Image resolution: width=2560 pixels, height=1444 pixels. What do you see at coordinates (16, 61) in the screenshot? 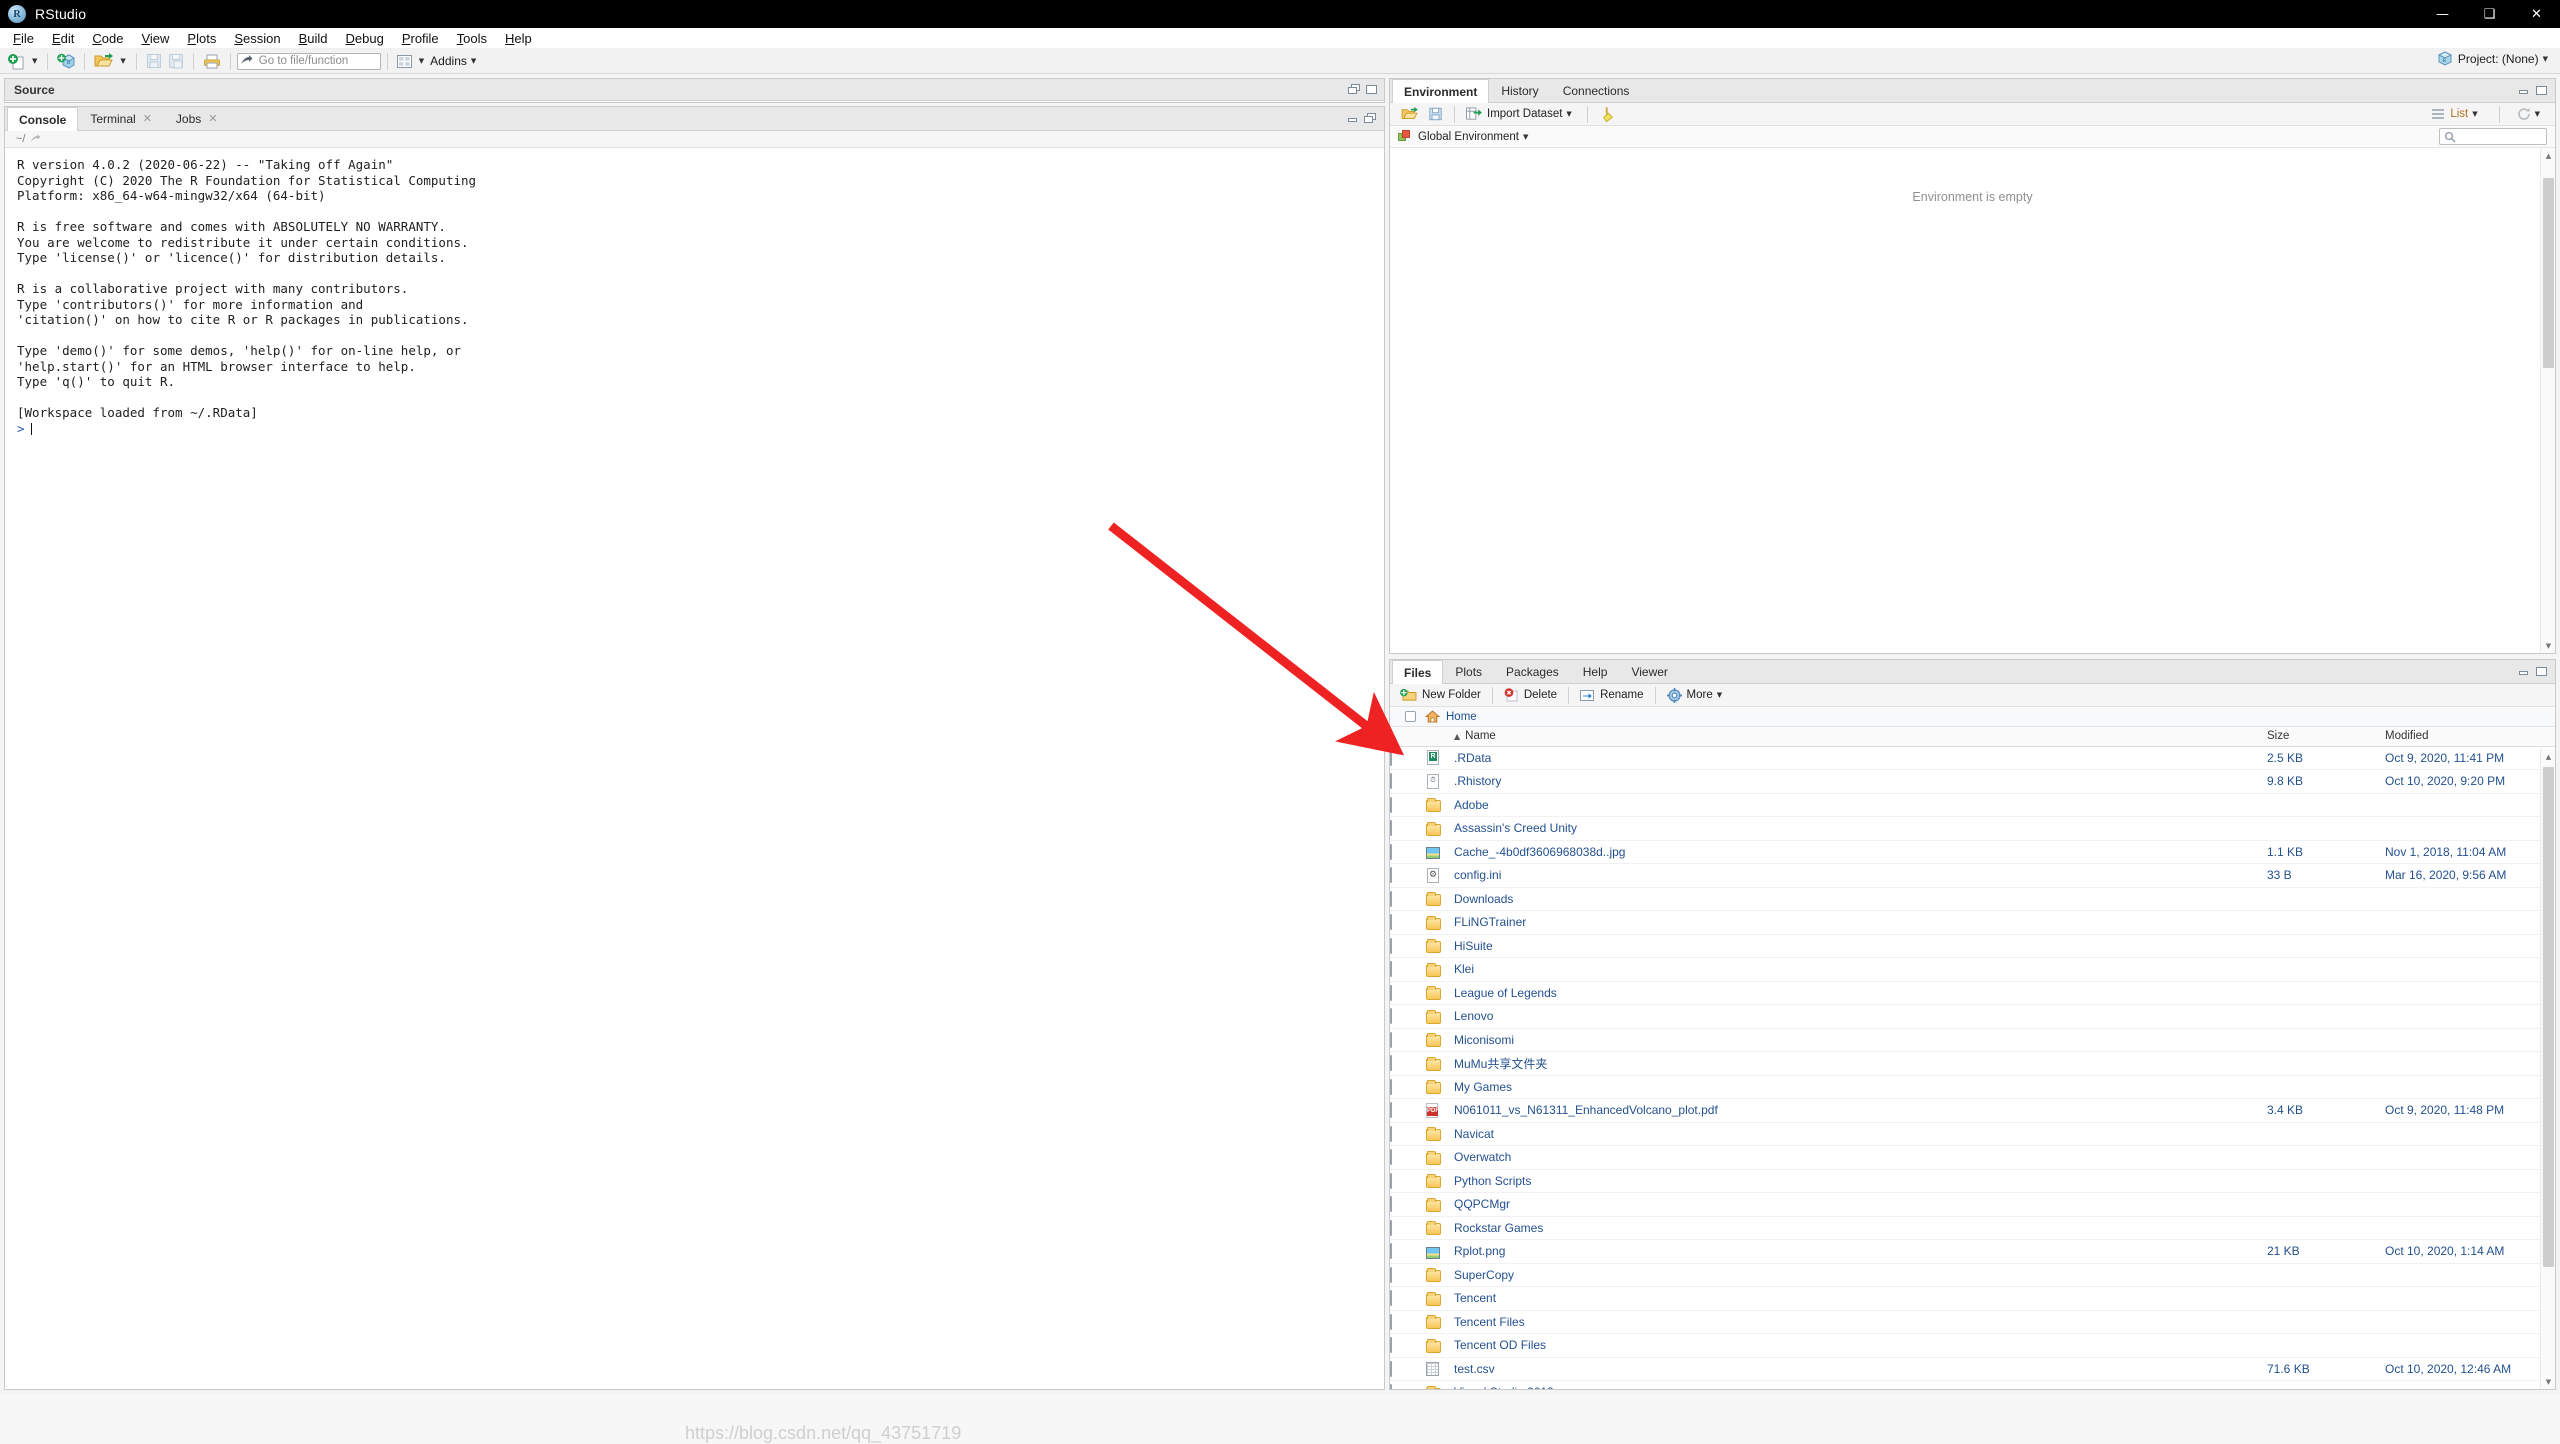
I see `new-file-button` at bounding box center [16, 61].